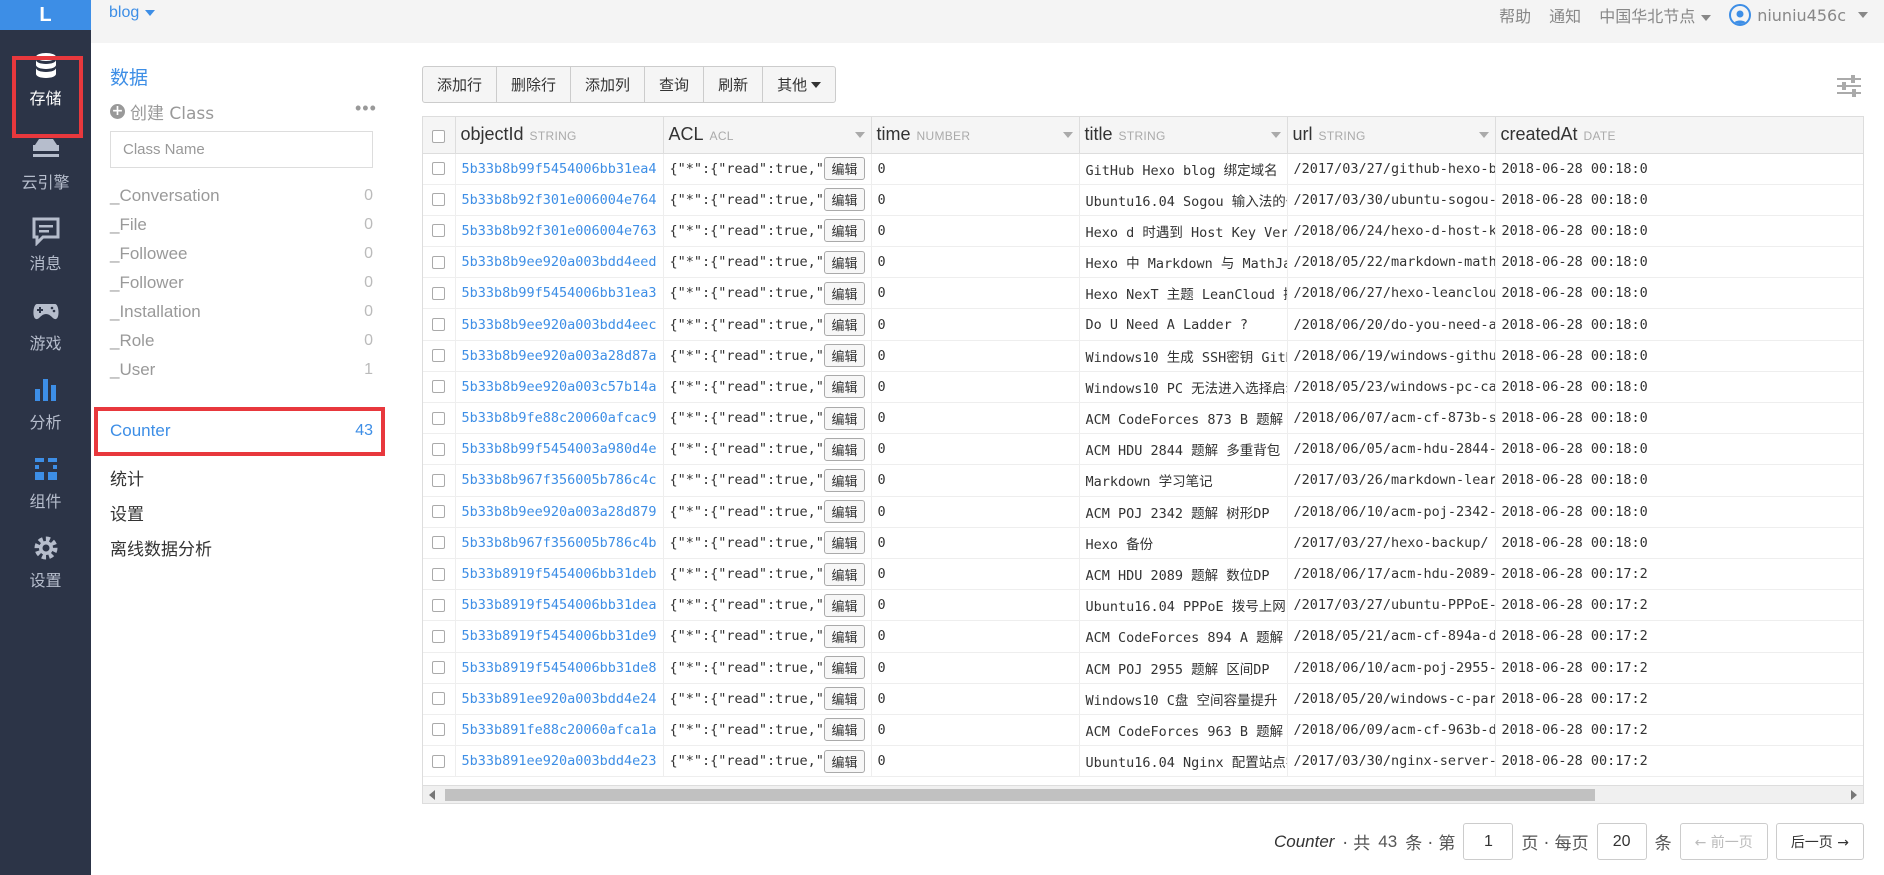  What do you see at coordinates (1391, 543) in the screenshot?
I see `url-cell: /2017/03/27/hexo-backup/` at bounding box center [1391, 543].